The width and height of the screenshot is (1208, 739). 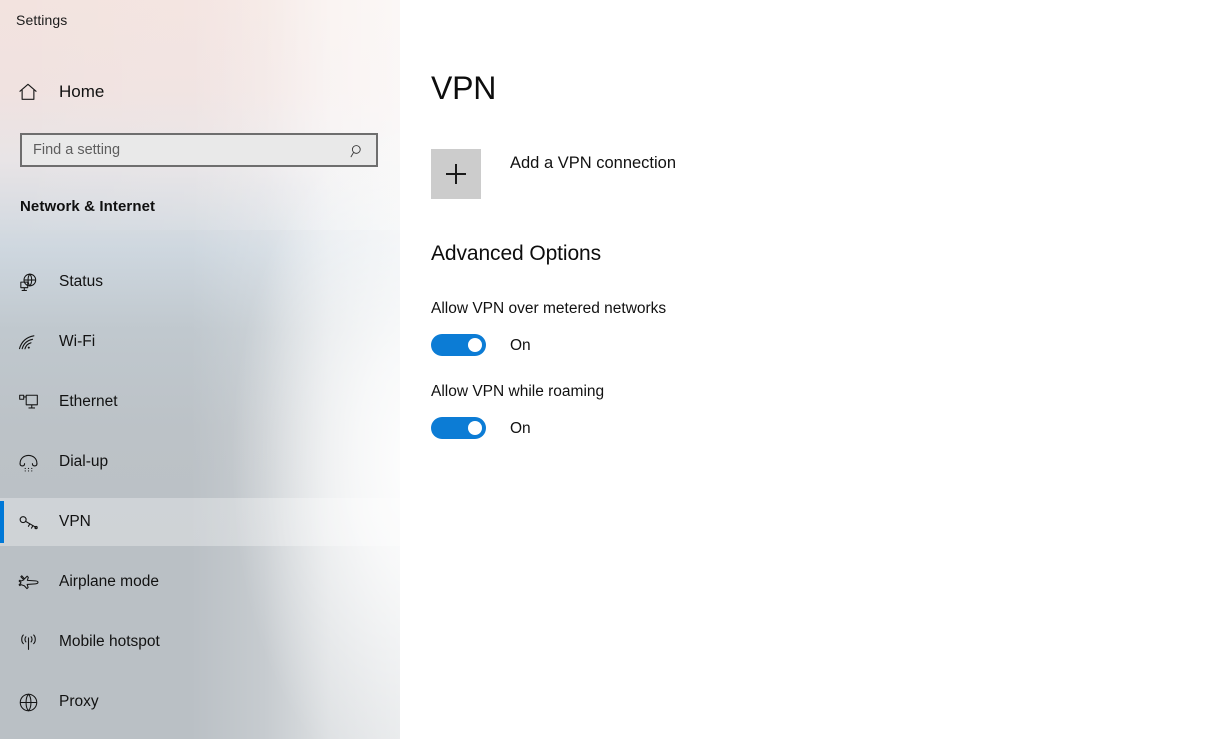 I want to click on advanced-options-heading: Advanced Options, so click(x=516, y=253).